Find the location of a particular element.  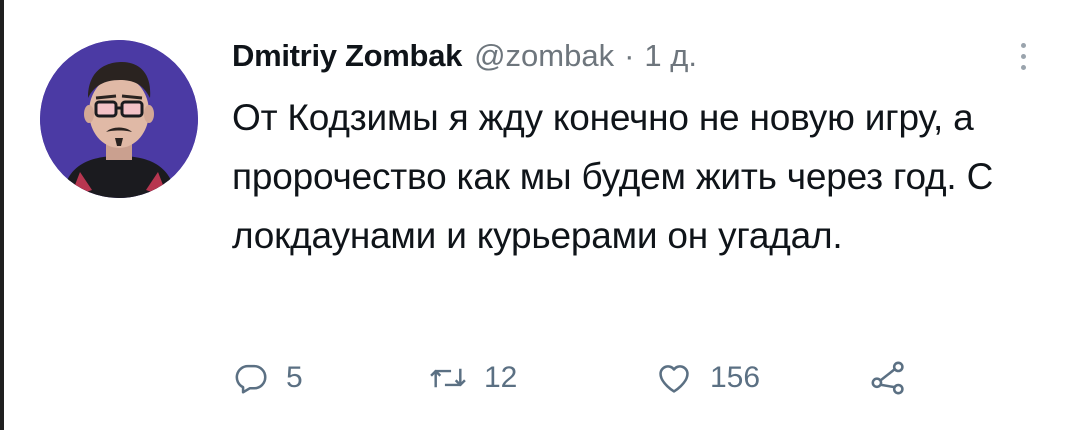

reply-icon is located at coordinates (251, 379).